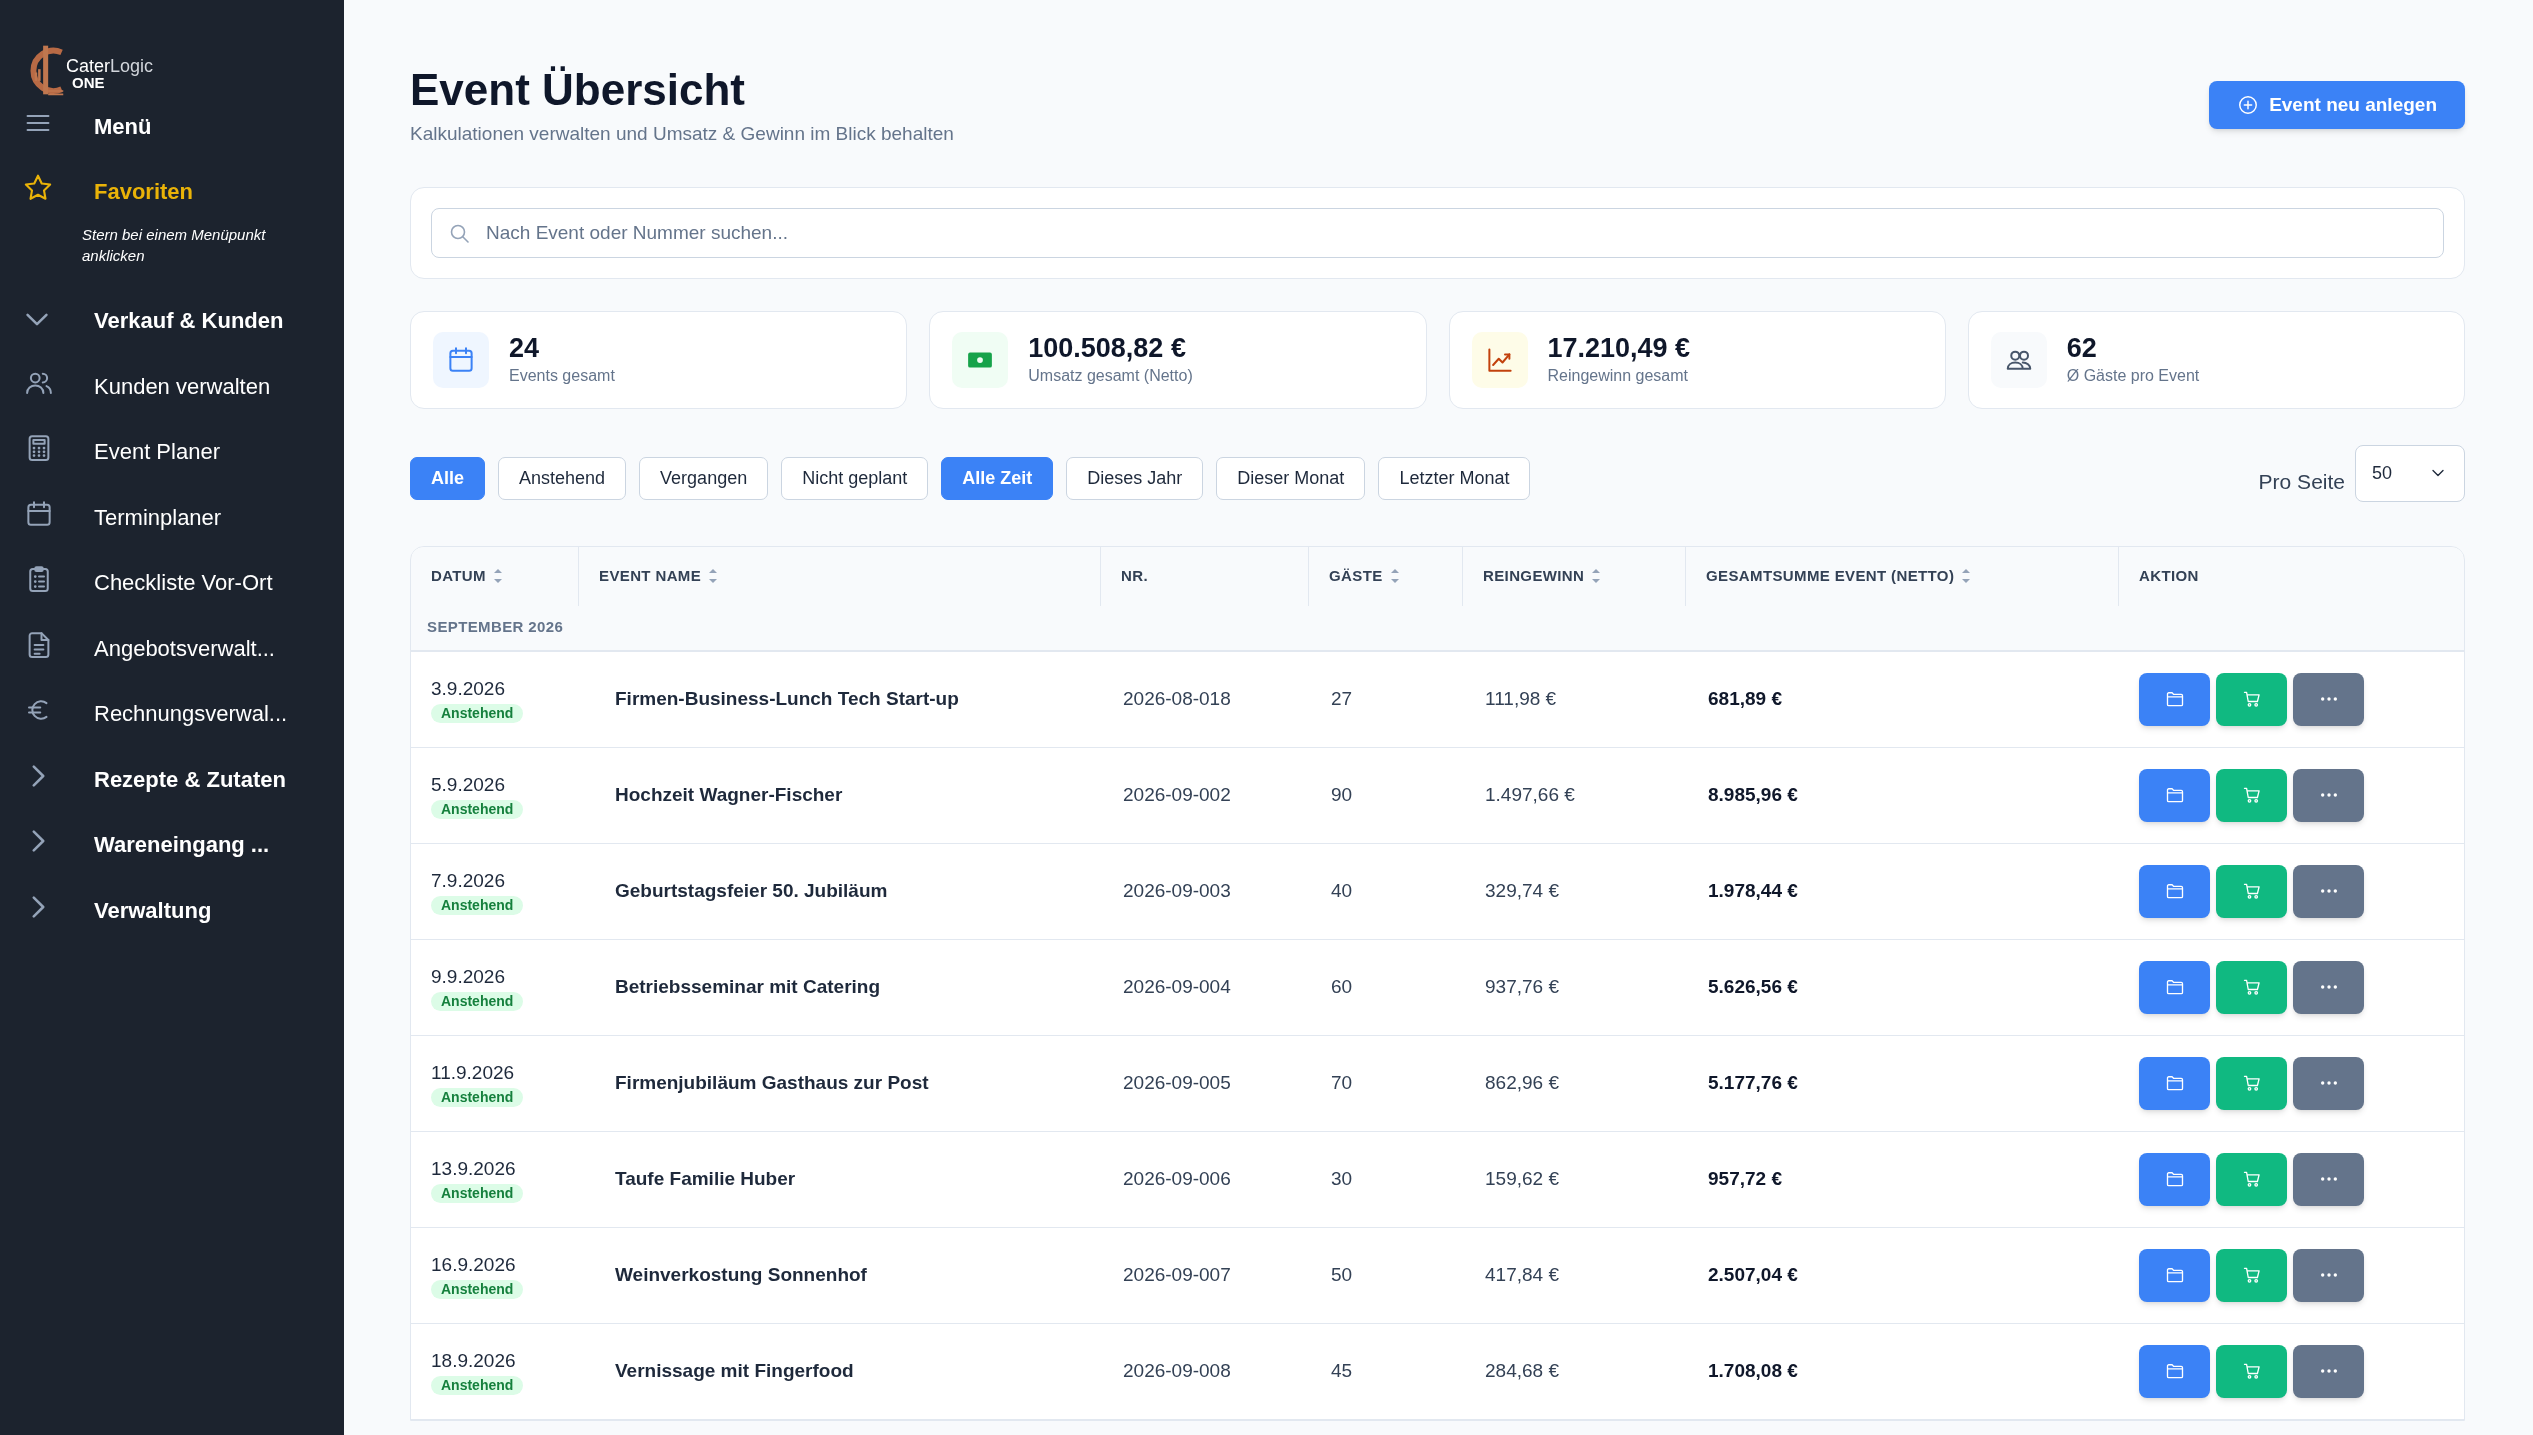 Image resolution: width=2533 pixels, height=1435 pixels. I want to click on total-amount: 681,89 €, so click(1745, 698).